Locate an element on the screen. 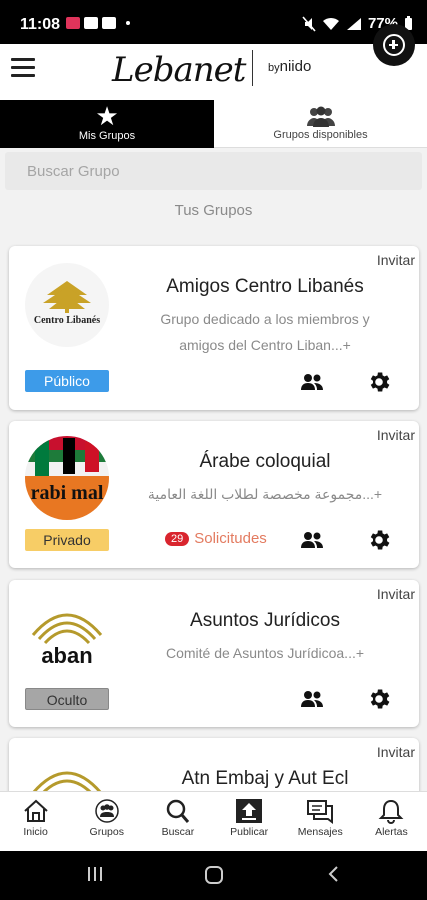 This screenshot has height=900, width=427. messages-icon is located at coordinates (320, 812).